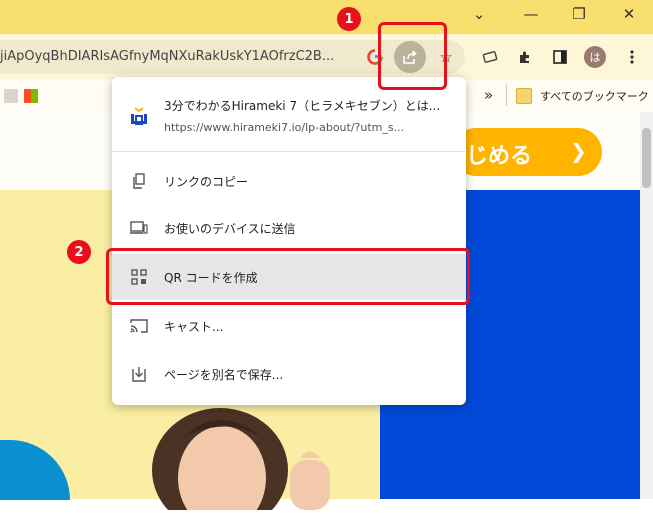 This screenshot has width=653, height=520. I want to click on menu-item-send-to-devices: お使いのデバイスに送信, so click(289, 228).